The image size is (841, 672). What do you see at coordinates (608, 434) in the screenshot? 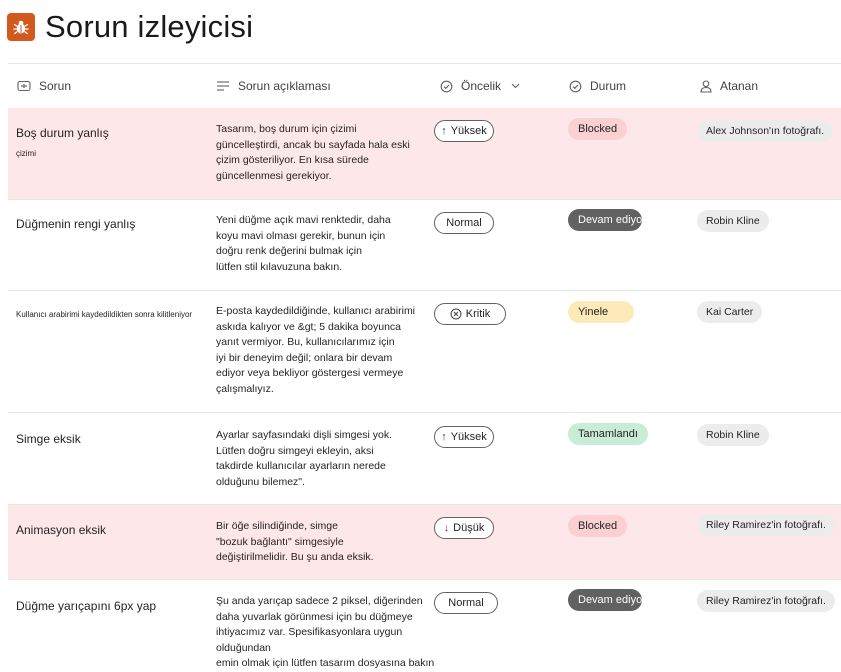
I see `status-badge: Tamamlandı` at bounding box center [608, 434].